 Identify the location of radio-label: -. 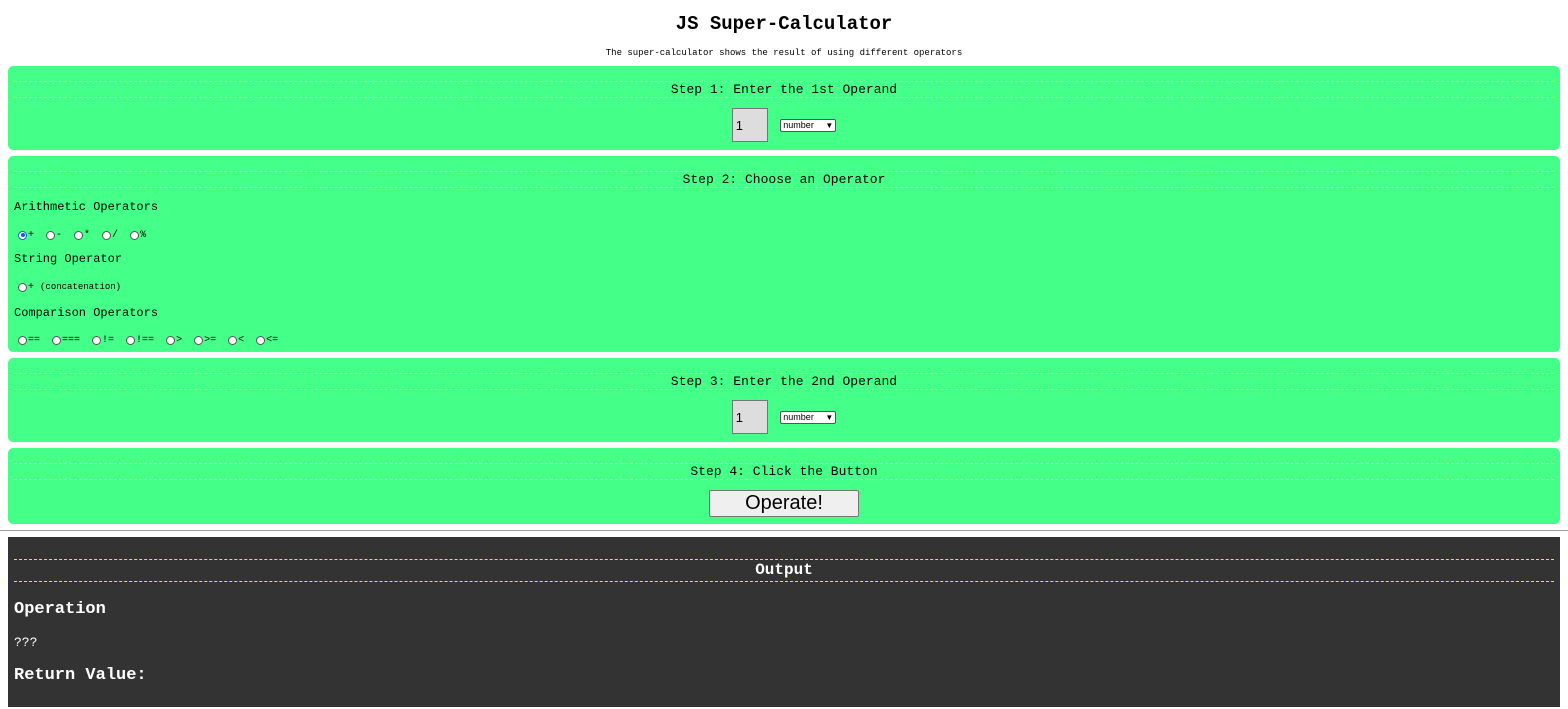
(59, 235).